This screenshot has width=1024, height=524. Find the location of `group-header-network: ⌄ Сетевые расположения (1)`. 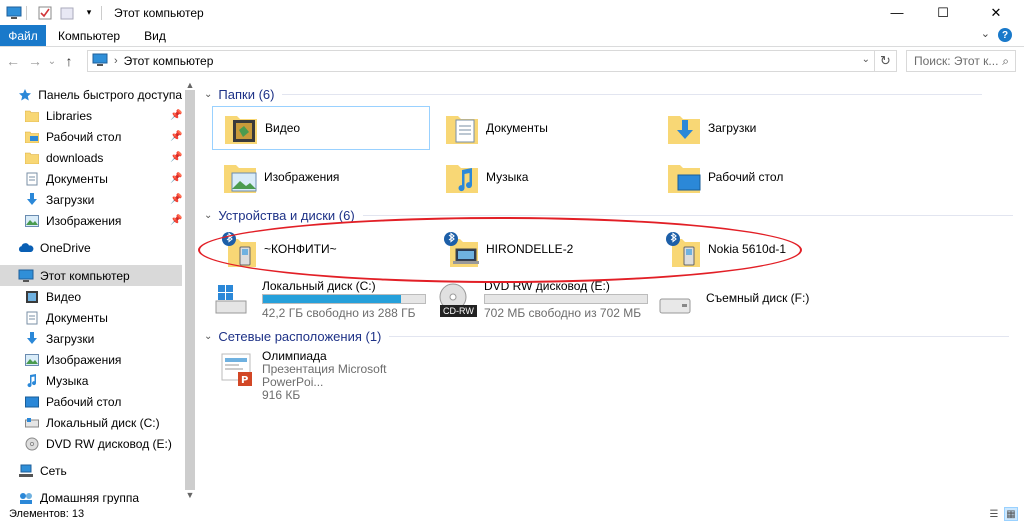

group-header-network: ⌄ Сетевые расположения (1) is located at coordinates (607, 336).